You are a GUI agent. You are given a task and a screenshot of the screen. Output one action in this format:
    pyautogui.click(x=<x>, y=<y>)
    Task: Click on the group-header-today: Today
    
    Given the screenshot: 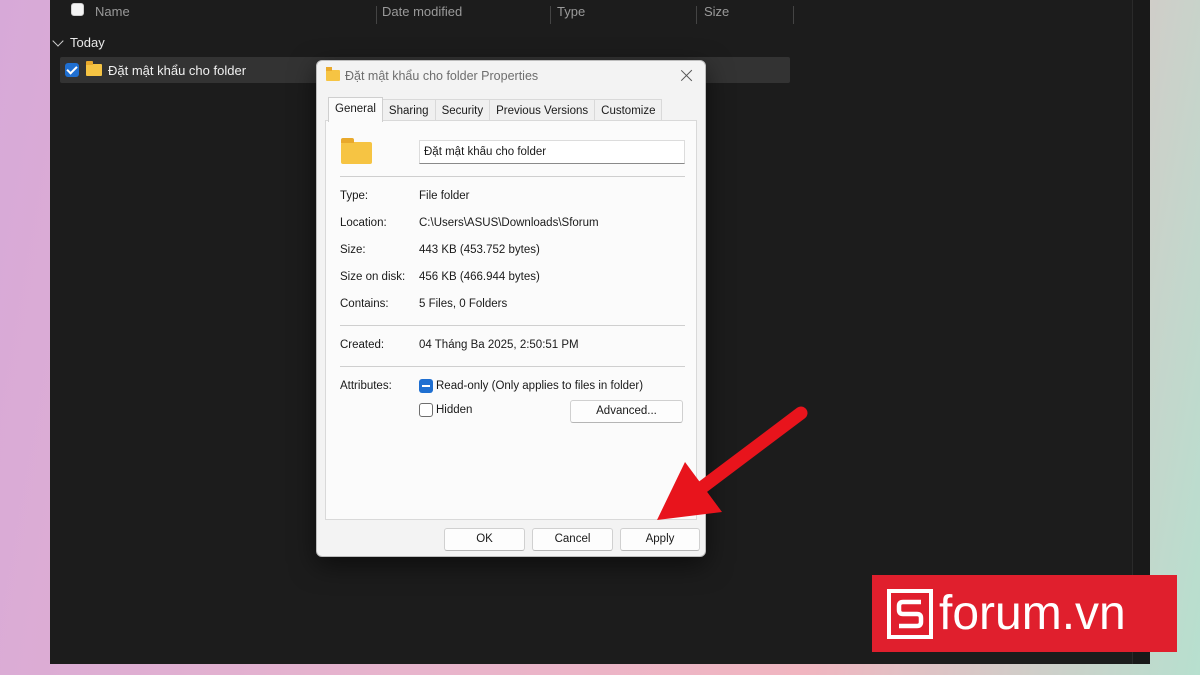 What is the action you would take?
    pyautogui.click(x=78, y=42)
    